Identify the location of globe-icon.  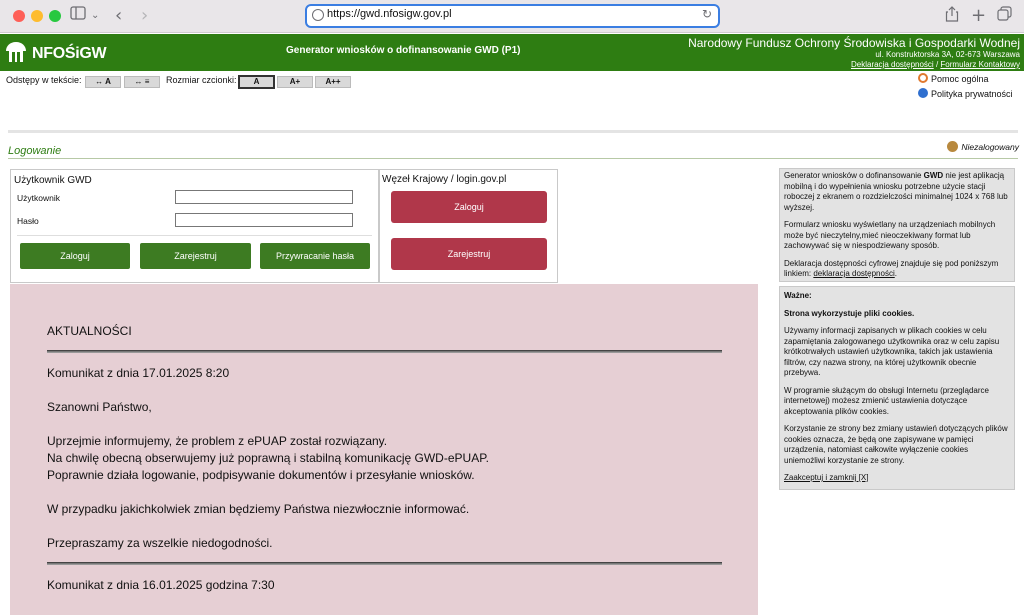
(318, 15).